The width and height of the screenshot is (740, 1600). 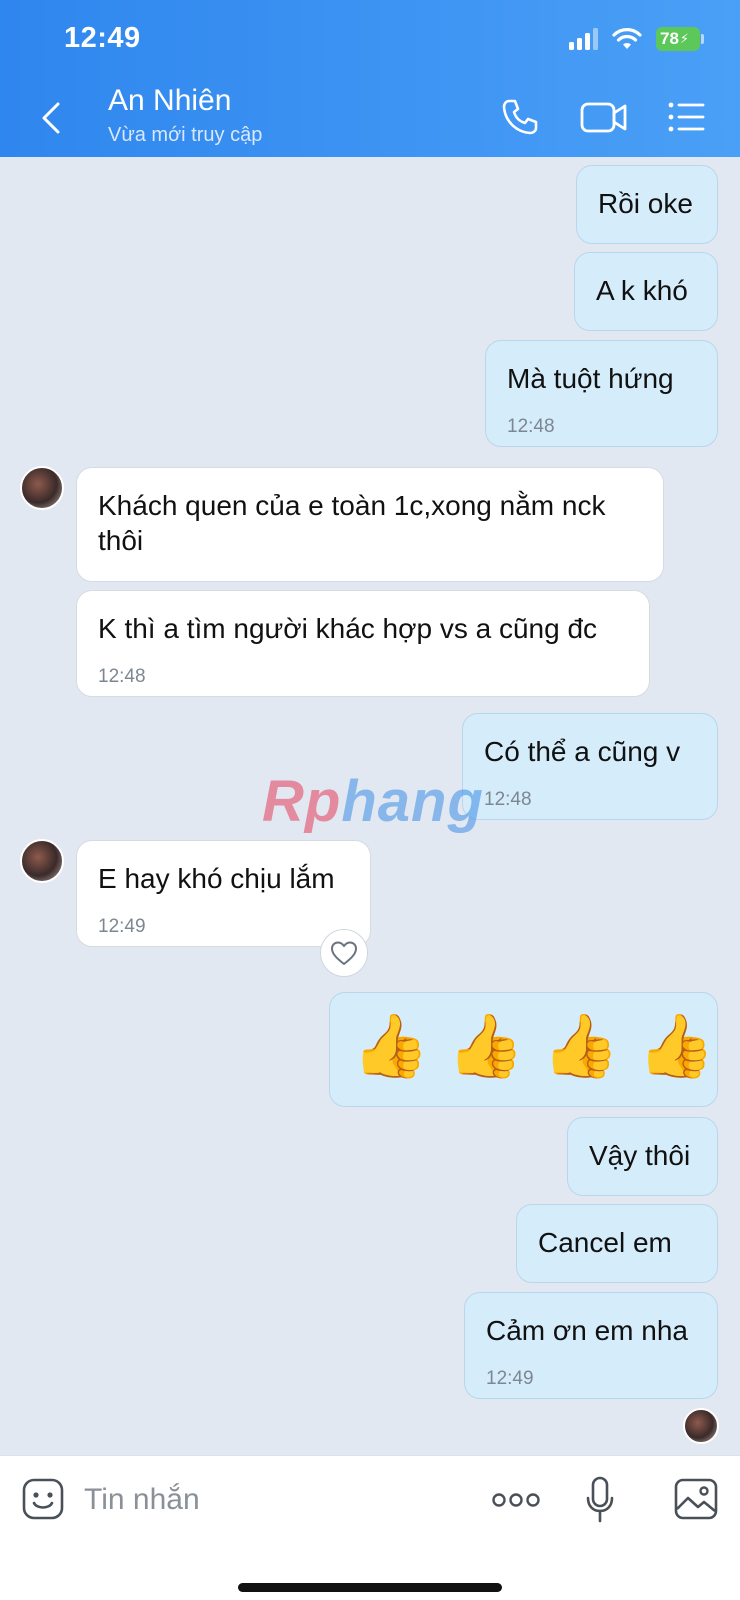 I want to click on watermark-part2: hang, so click(x=412, y=801).